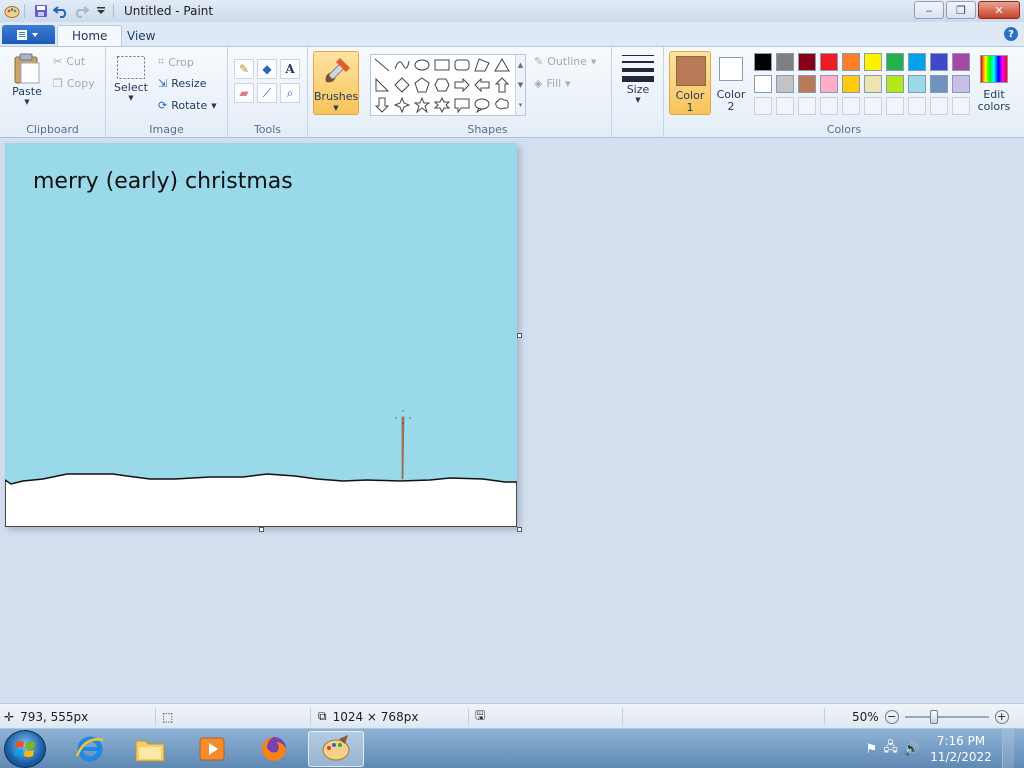 The image size is (1024, 768). I want to click on action-center-icon: ⚑, so click(872, 749).